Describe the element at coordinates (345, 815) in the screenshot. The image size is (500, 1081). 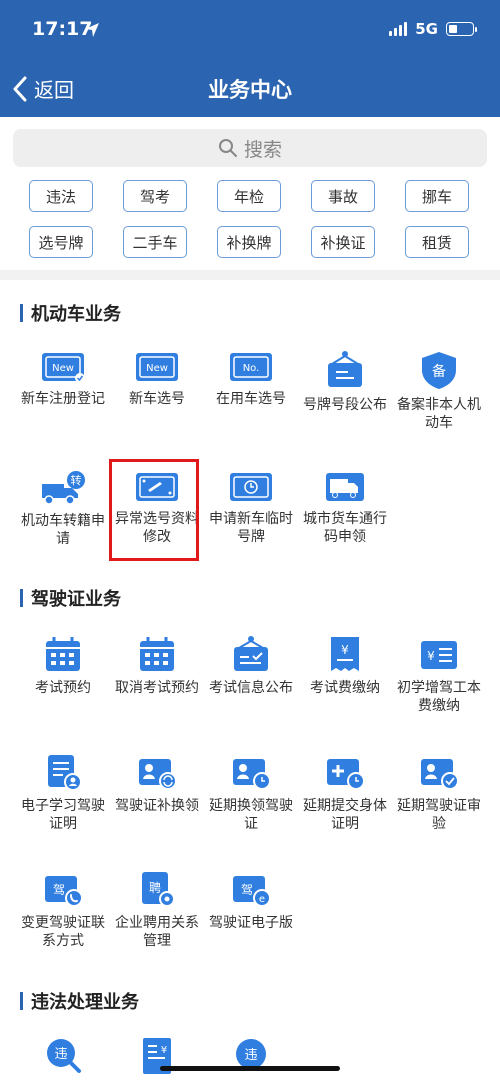
I see `item-label: 延期提交身体证明` at that location.